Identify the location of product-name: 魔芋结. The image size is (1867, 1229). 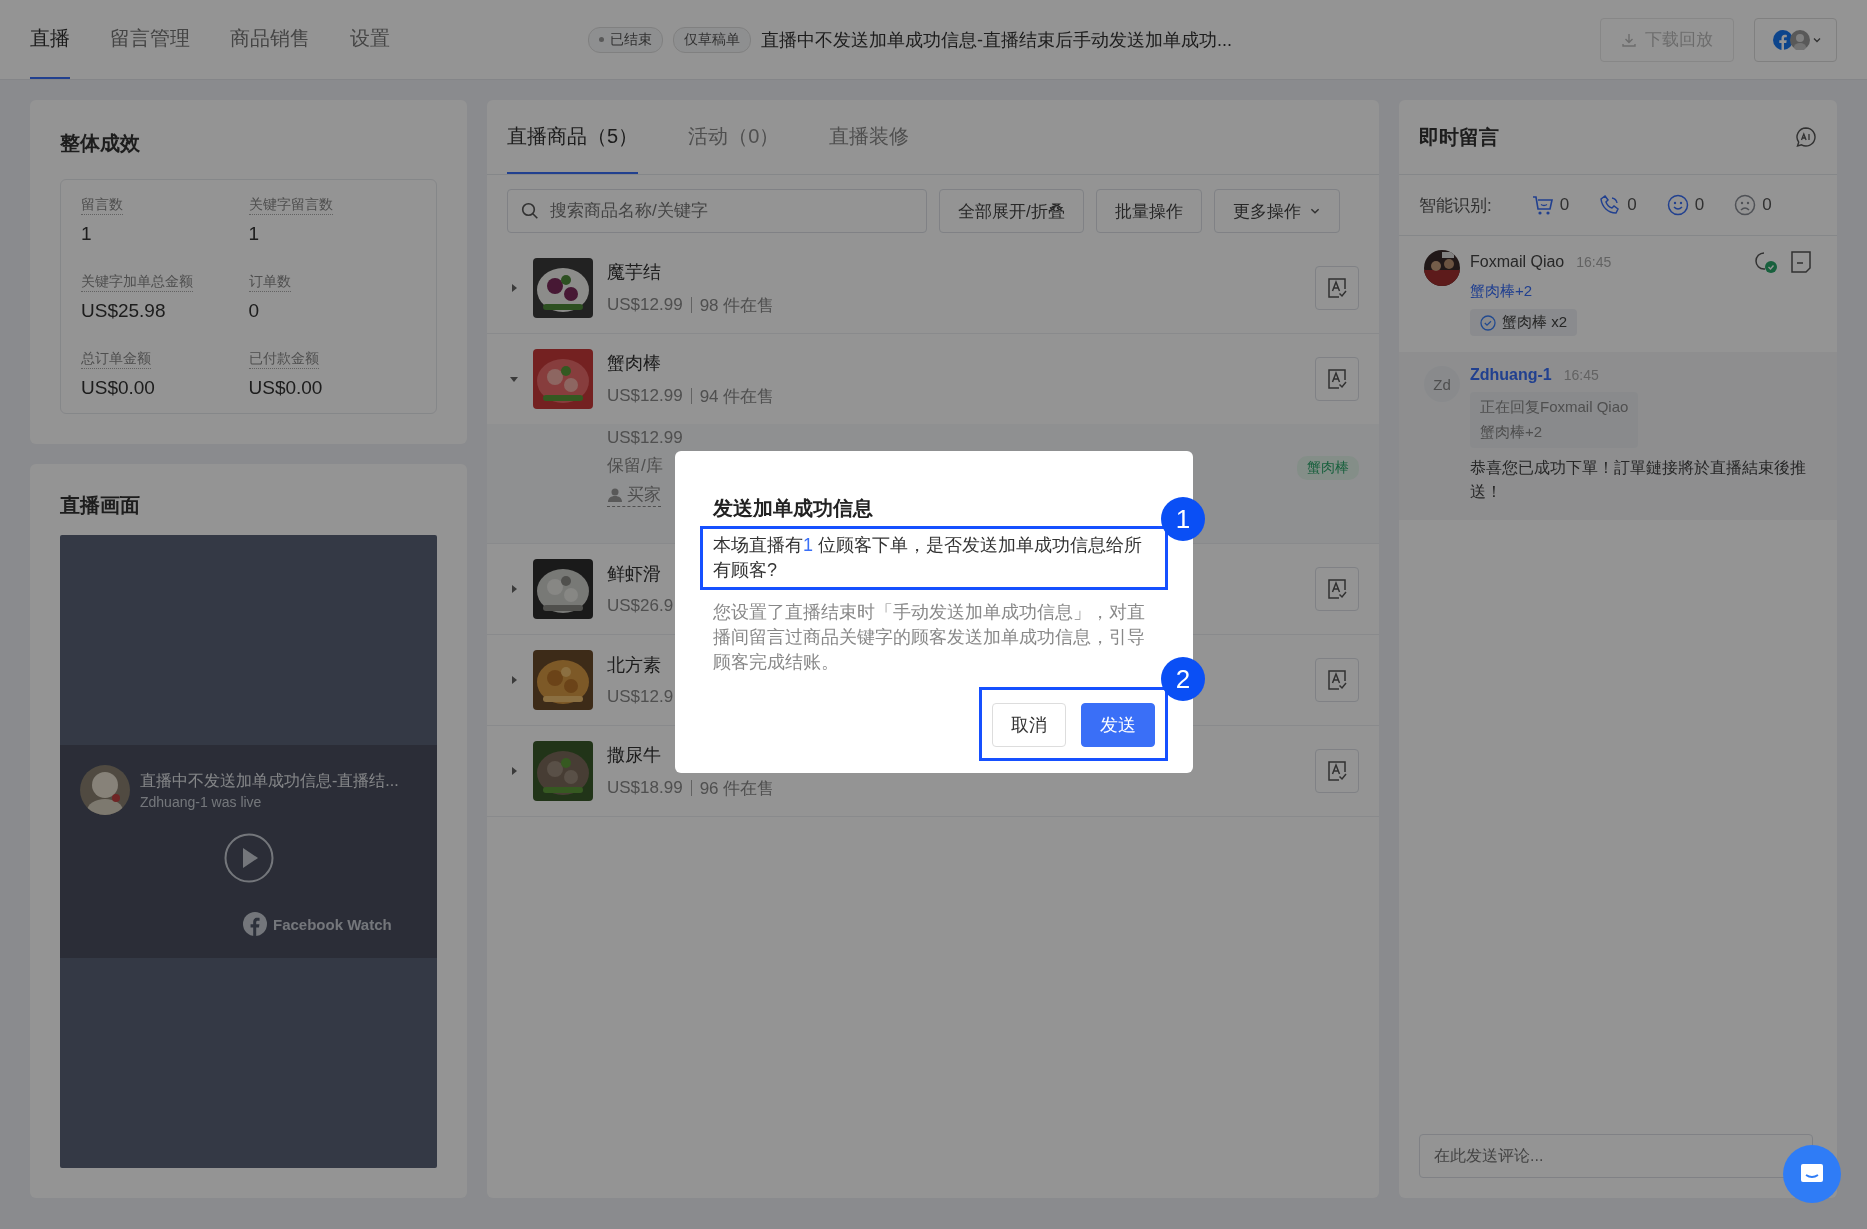
(634, 272).